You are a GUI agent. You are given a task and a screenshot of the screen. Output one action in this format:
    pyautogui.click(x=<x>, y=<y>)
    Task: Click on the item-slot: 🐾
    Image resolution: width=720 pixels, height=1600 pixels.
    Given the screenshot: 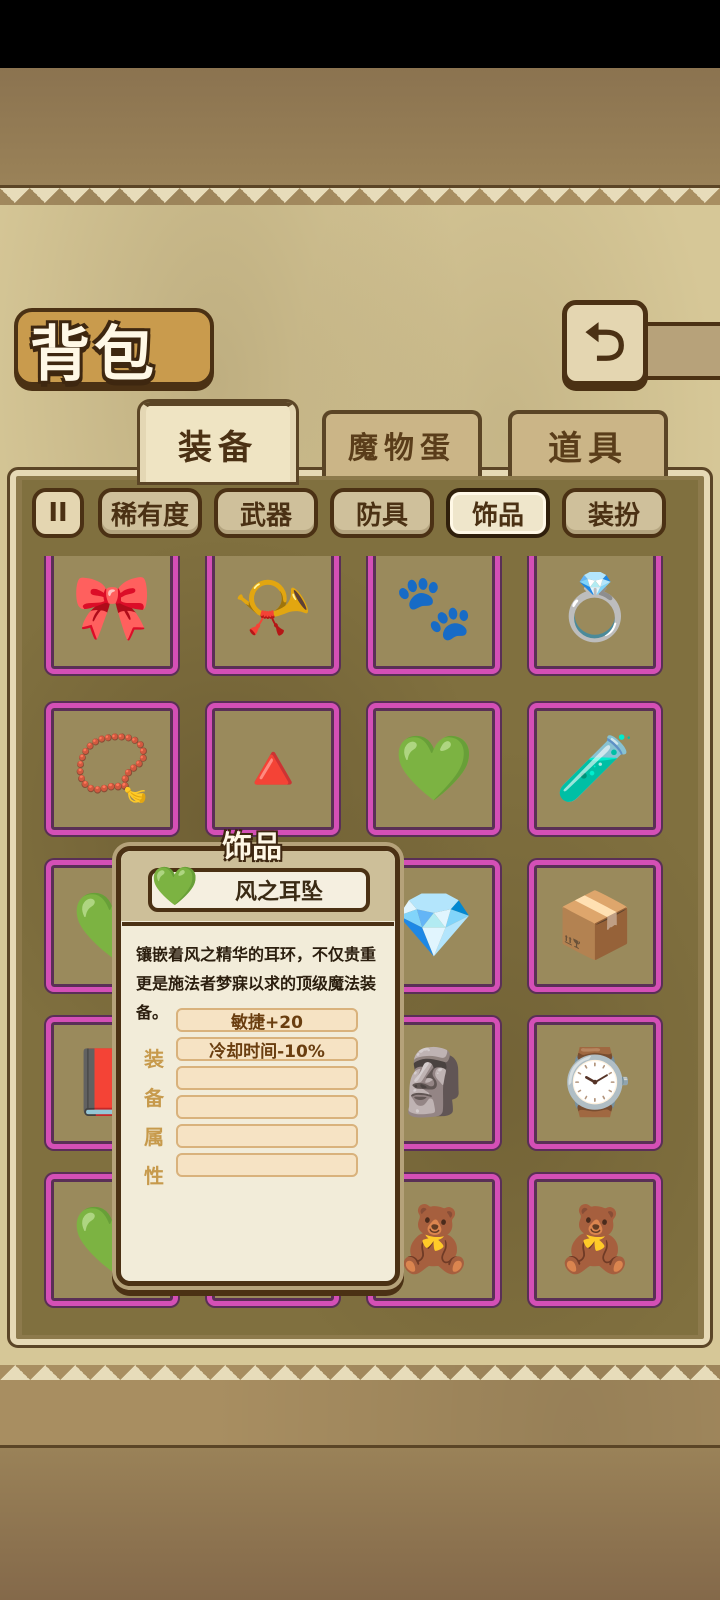 What is the action you would take?
    pyautogui.click(x=434, y=615)
    